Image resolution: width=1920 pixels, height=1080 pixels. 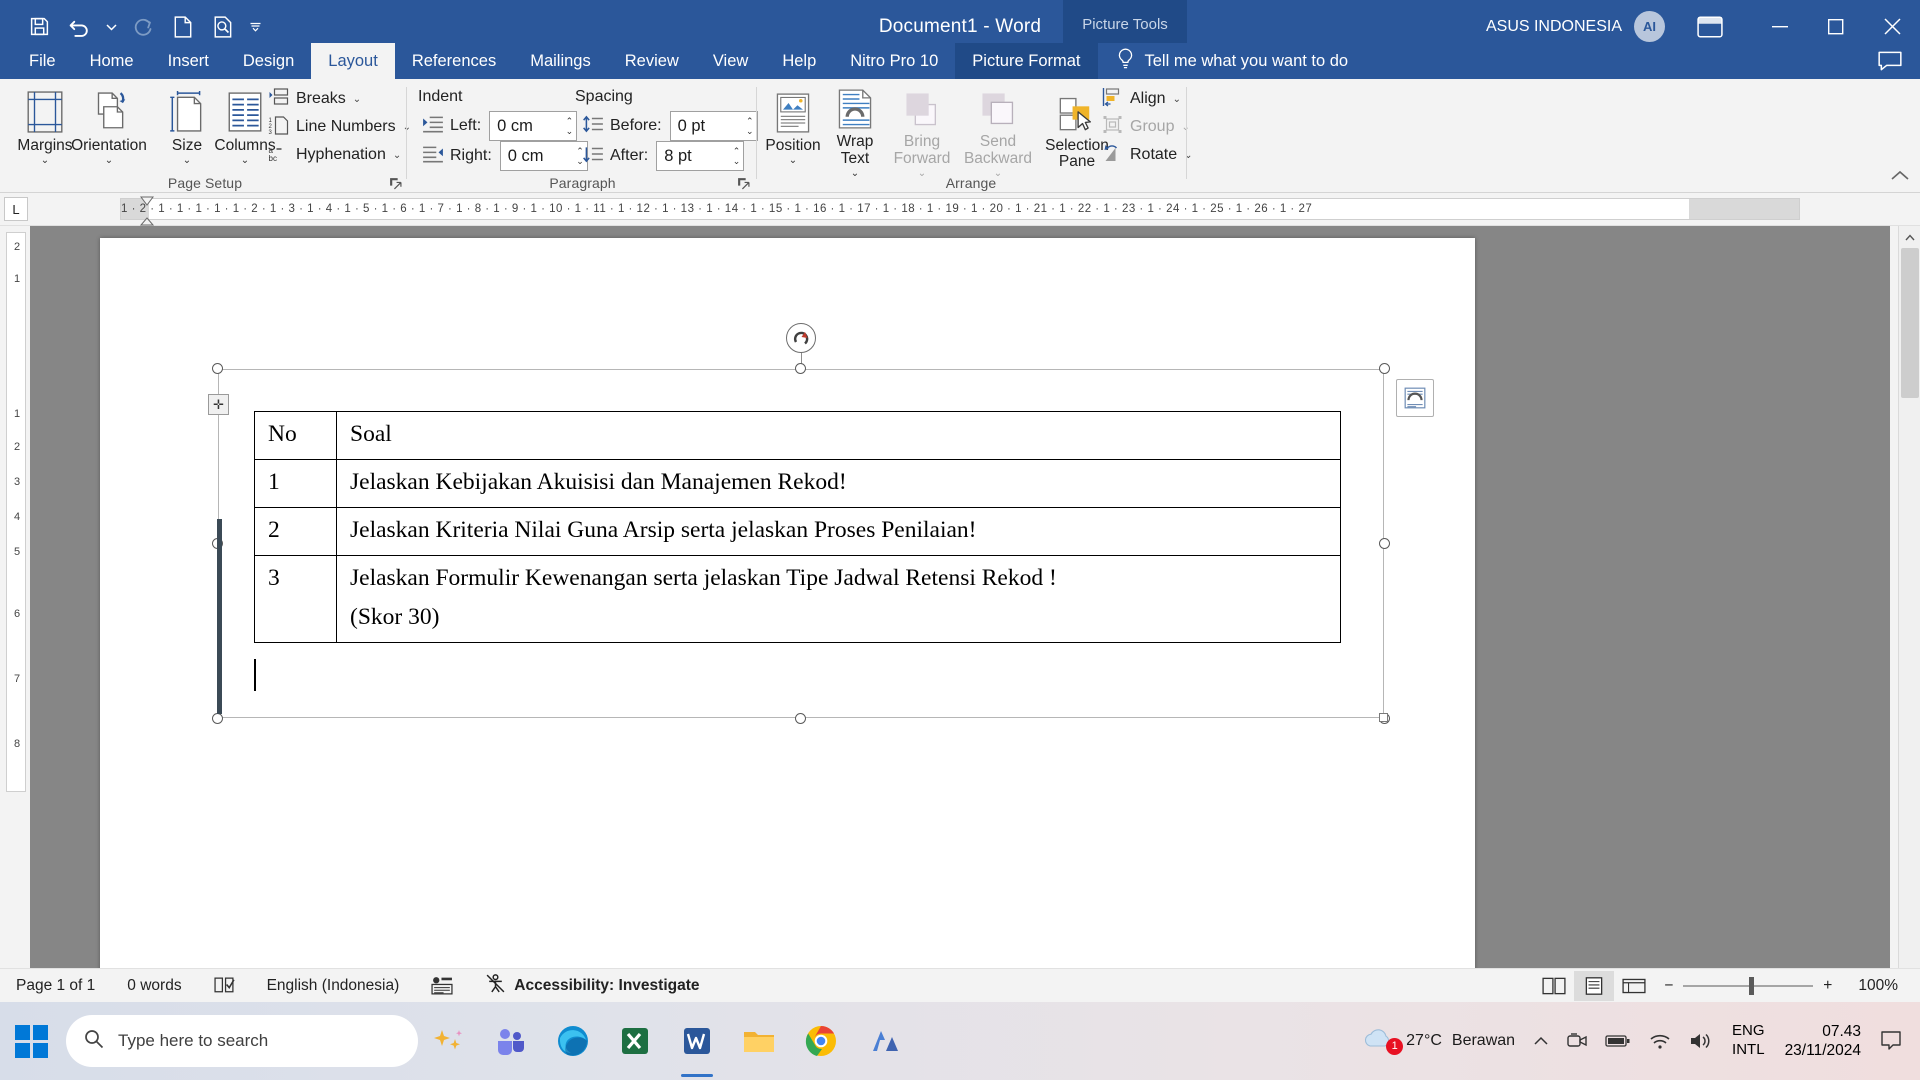 What do you see at coordinates (1748, 1041) in the screenshot?
I see `keyboard-layout-indicator: ENG INTL` at bounding box center [1748, 1041].